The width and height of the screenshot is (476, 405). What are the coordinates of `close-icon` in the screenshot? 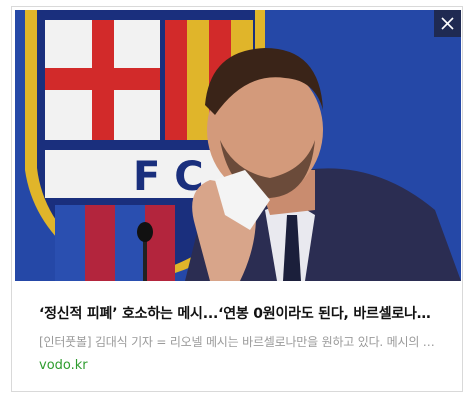 It's located at (447, 23).